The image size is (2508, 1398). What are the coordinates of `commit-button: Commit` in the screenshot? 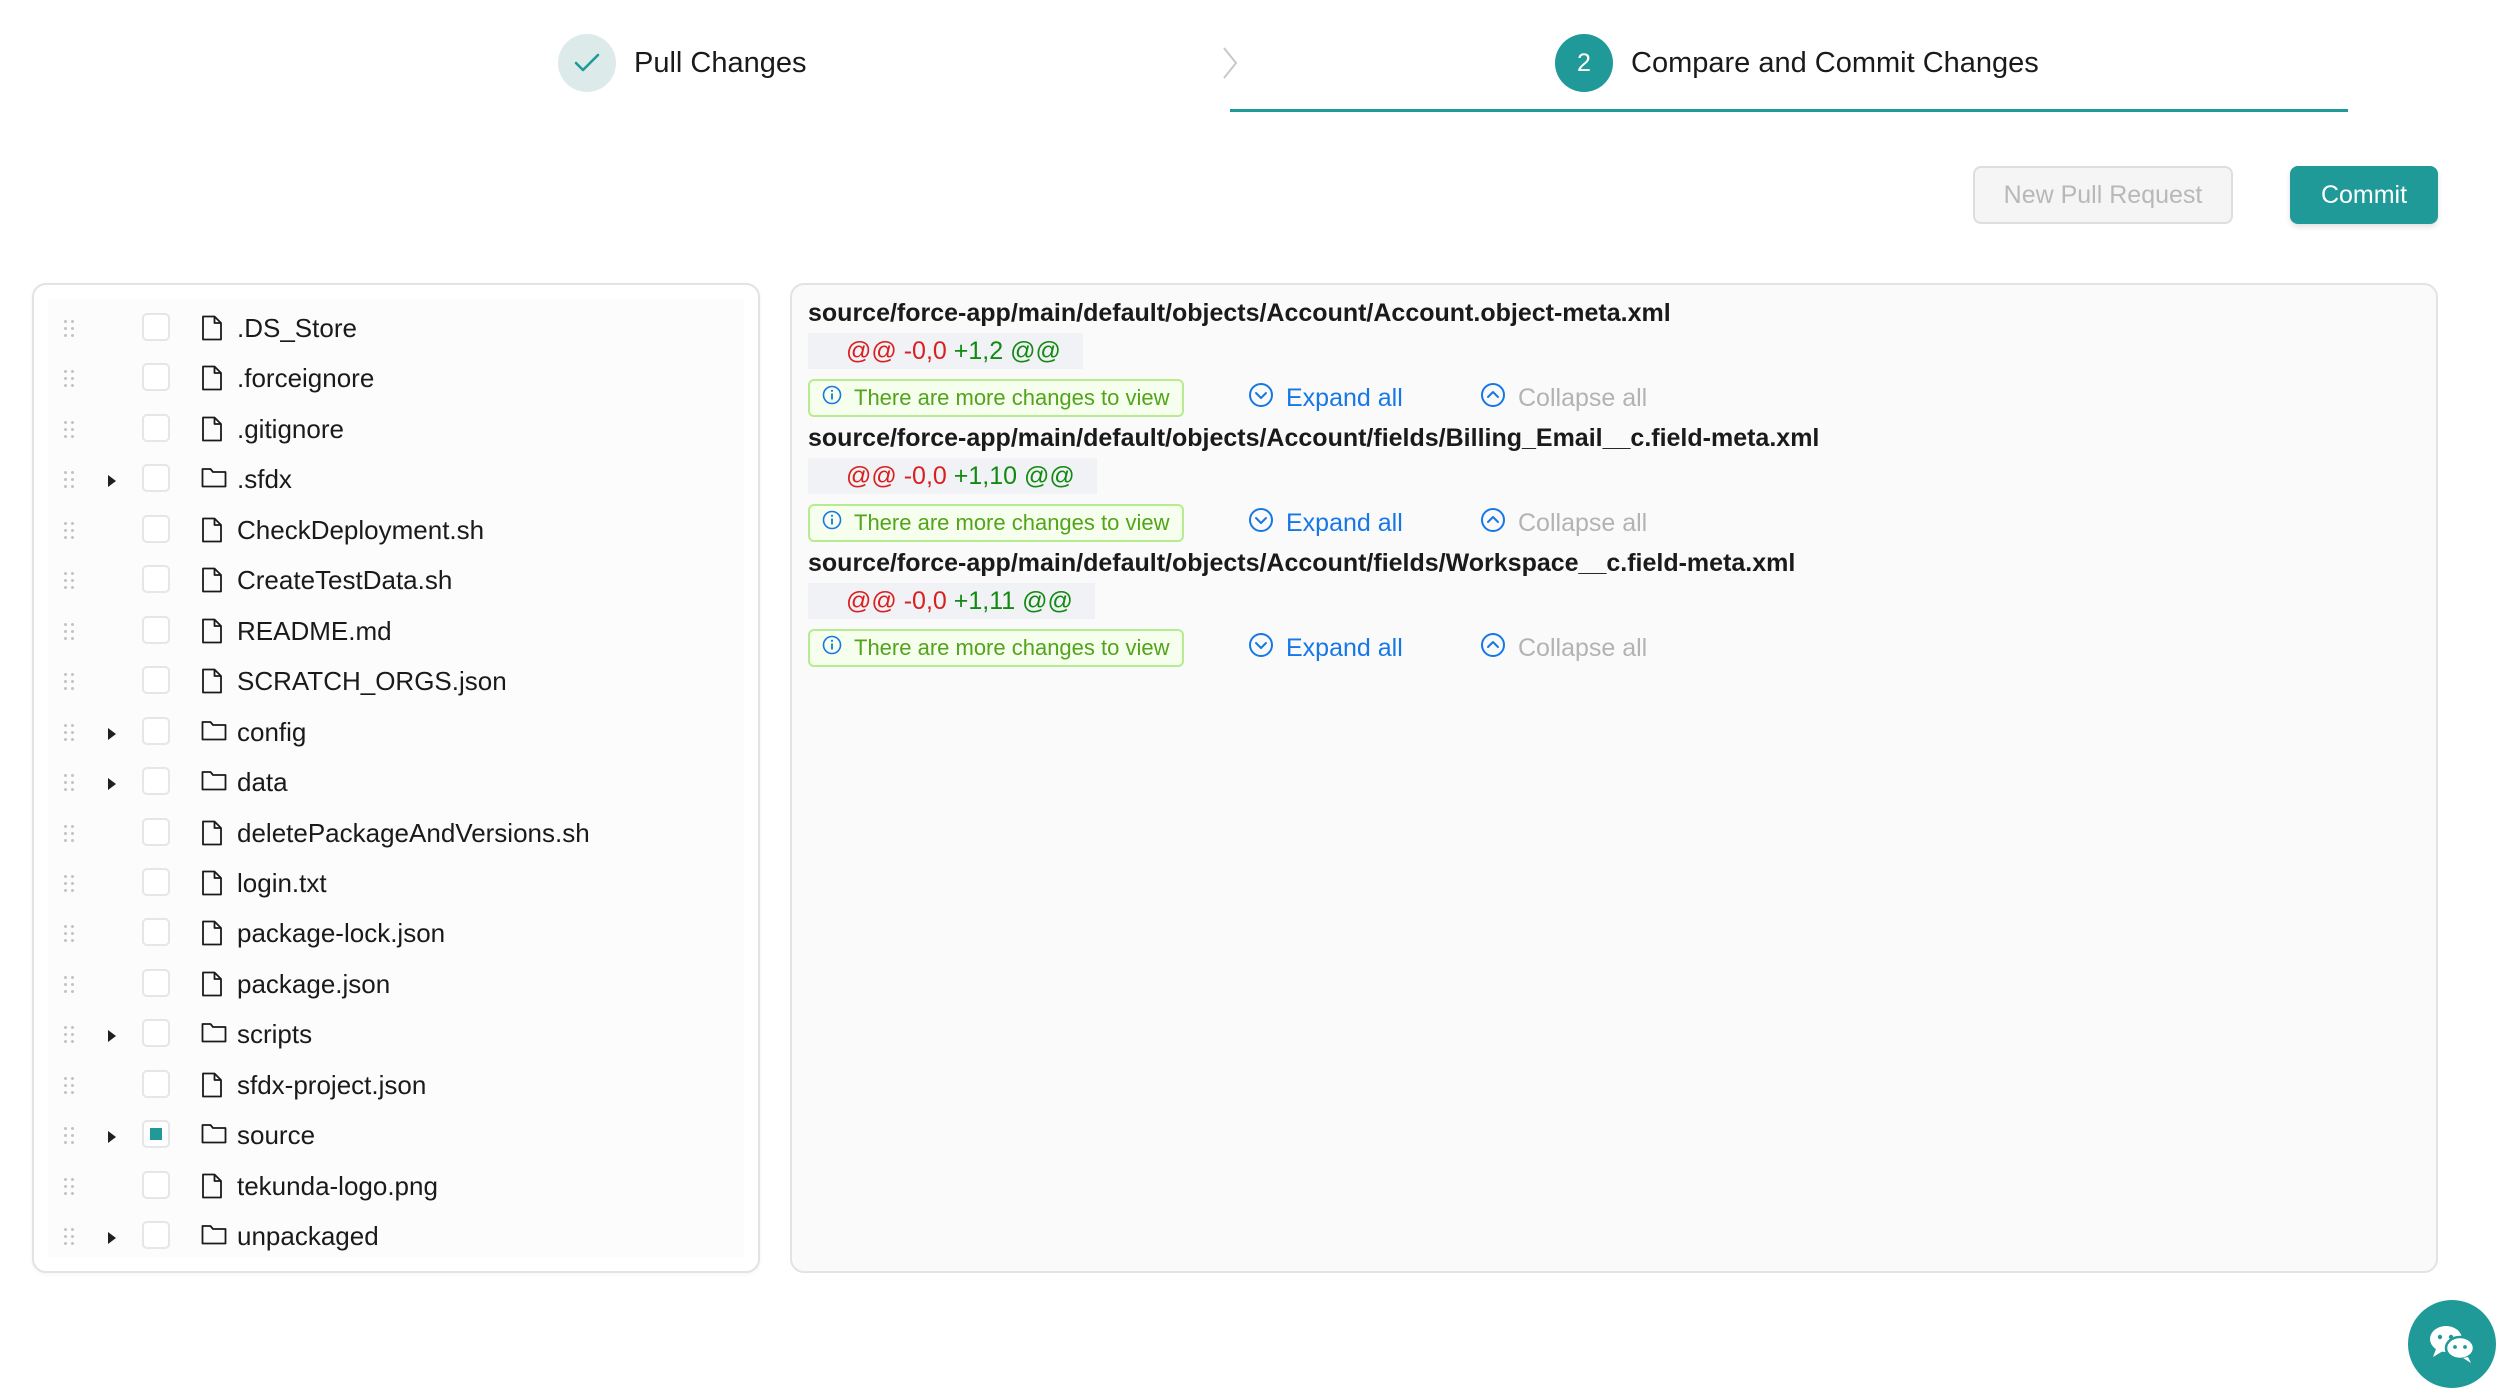 It's located at (2364, 195).